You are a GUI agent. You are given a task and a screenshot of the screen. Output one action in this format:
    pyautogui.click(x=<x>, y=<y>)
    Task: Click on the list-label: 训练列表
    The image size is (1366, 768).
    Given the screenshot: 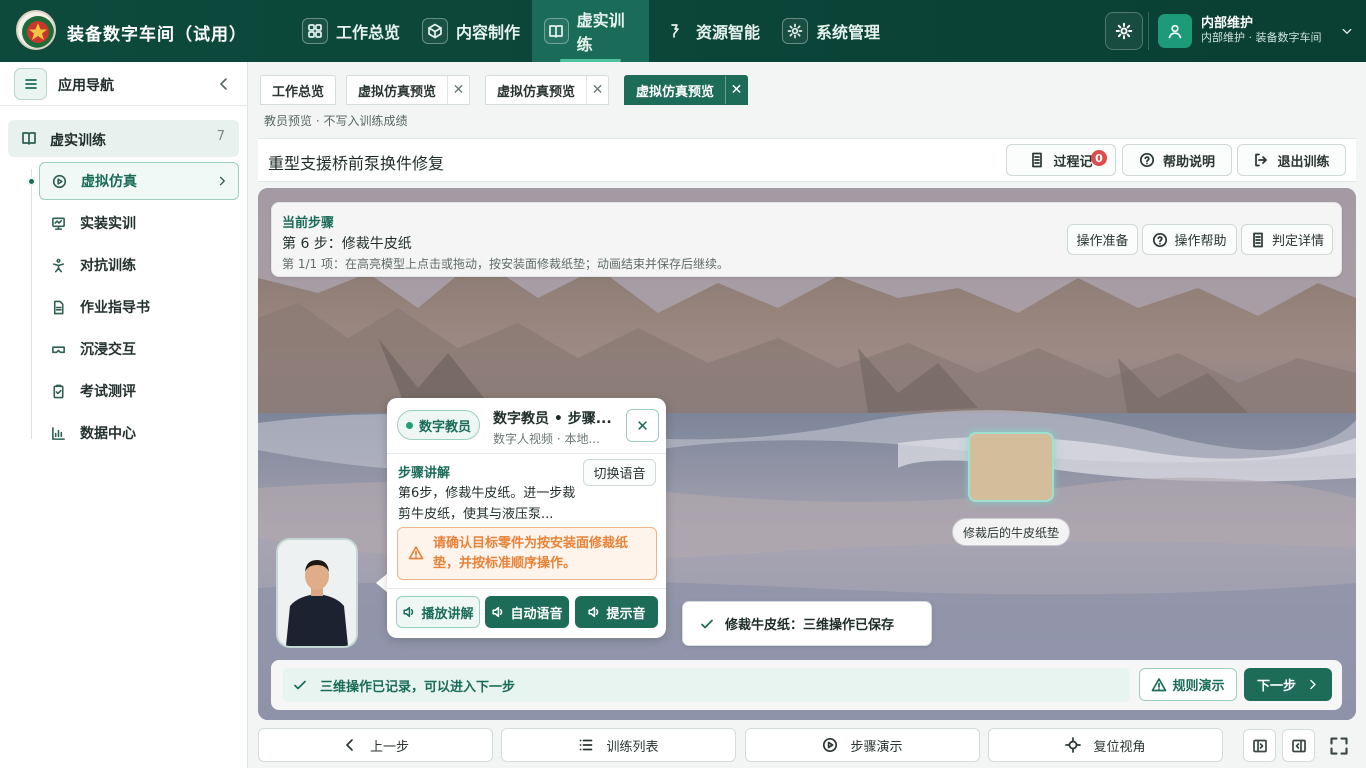 What is the action you would take?
    pyautogui.click(x=632, y=747)
    